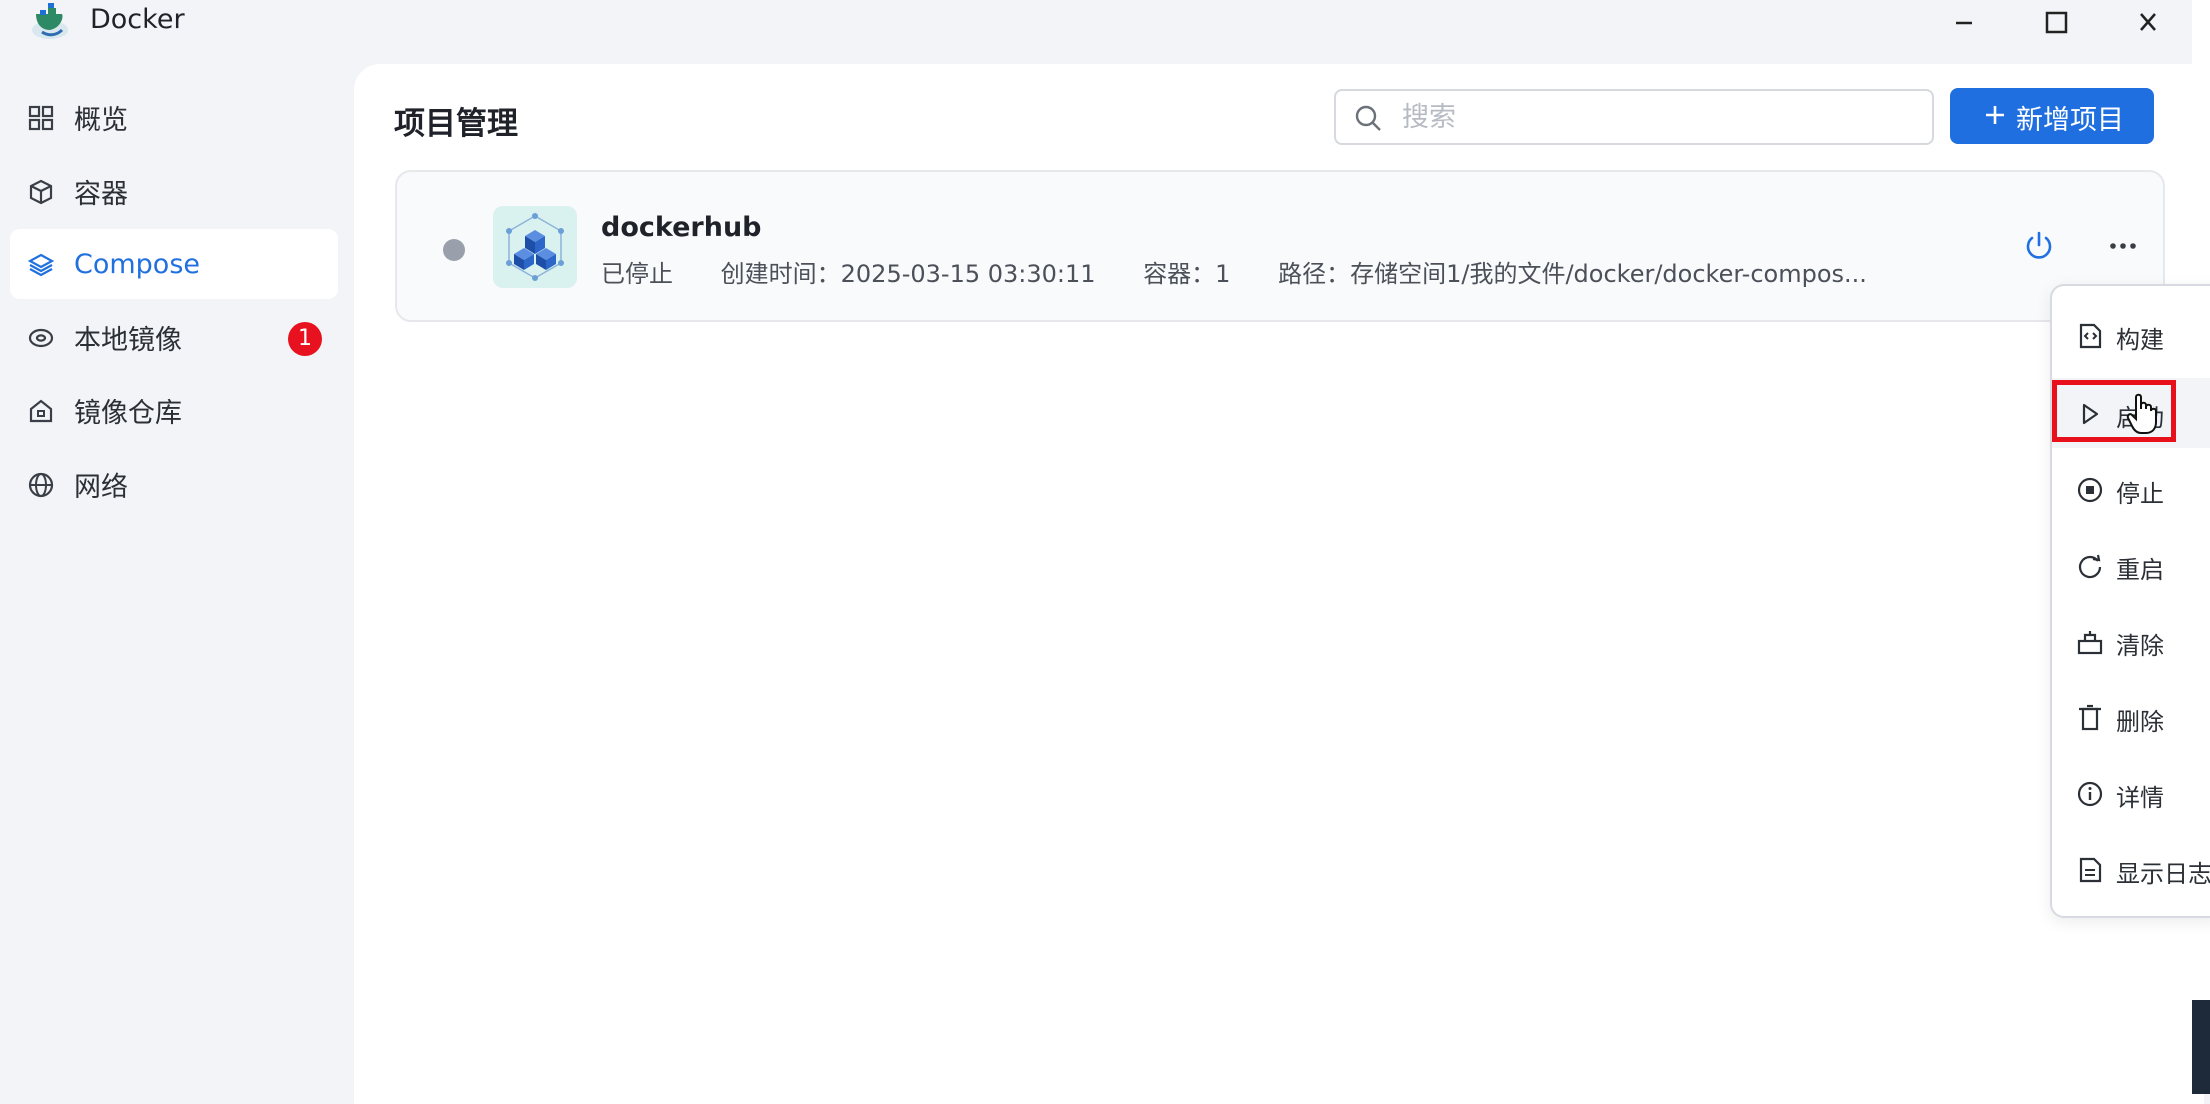  What do you see at coordinates (1095, 23) in the screenshot?
I see `title-bar: Docker` at bounding box center [1095, 23].